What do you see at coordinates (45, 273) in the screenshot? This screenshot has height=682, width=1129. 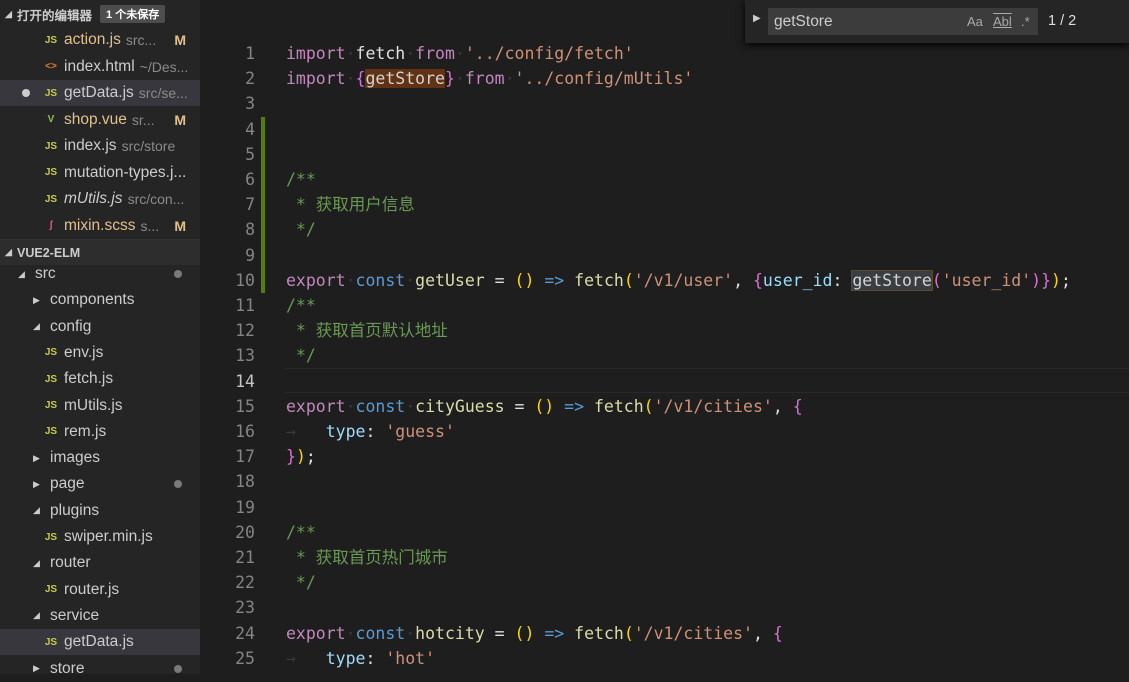 I see `tree-item-label: src` at bounding box center [45, 273].